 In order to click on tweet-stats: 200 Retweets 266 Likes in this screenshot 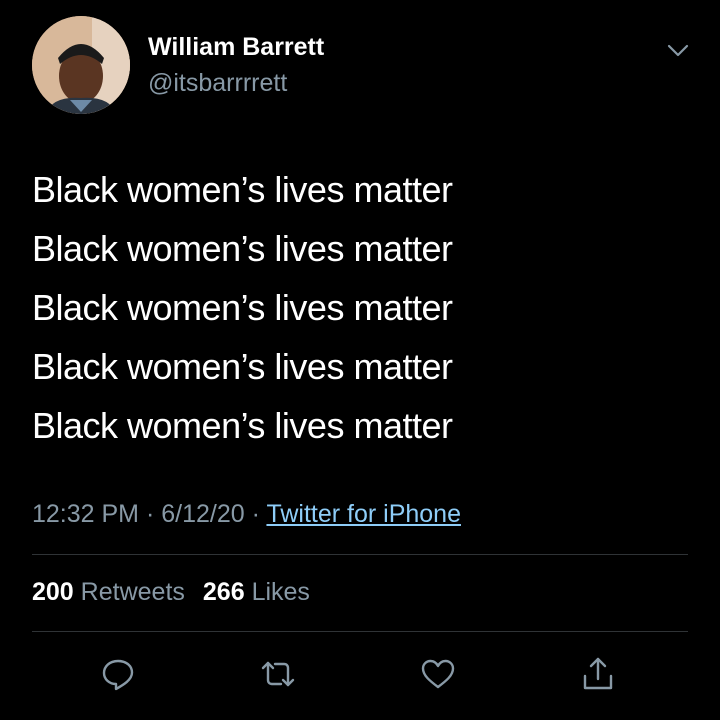, I will do `click(171, 592)`.